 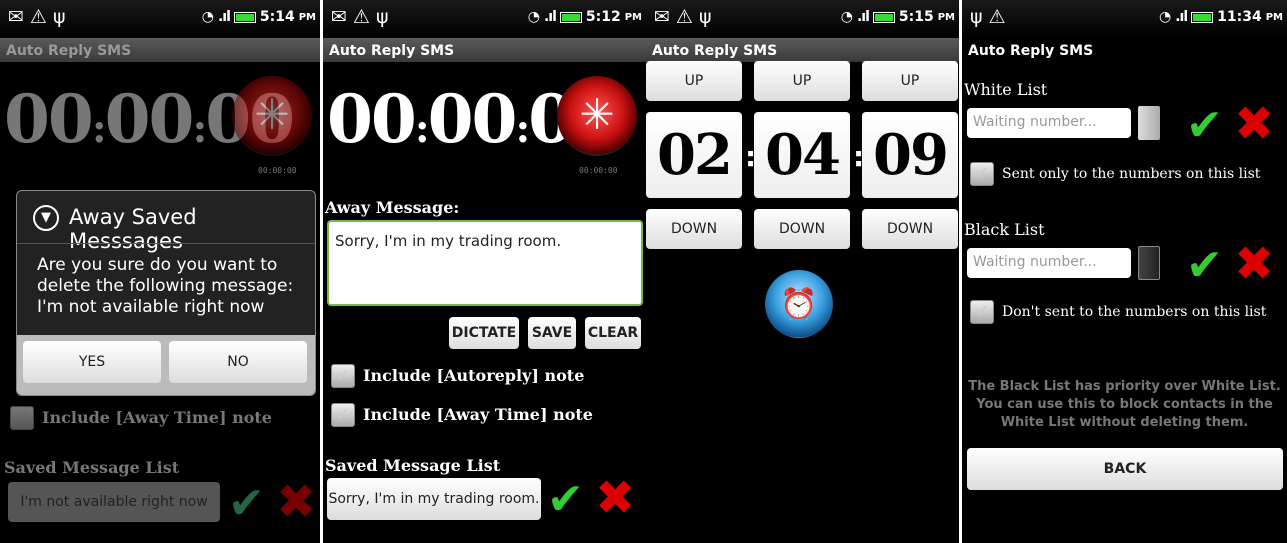 What do you see at coordinates (238, 362) in the screenshot?
I see `no-button: NO` at bounding box center [238, 362].